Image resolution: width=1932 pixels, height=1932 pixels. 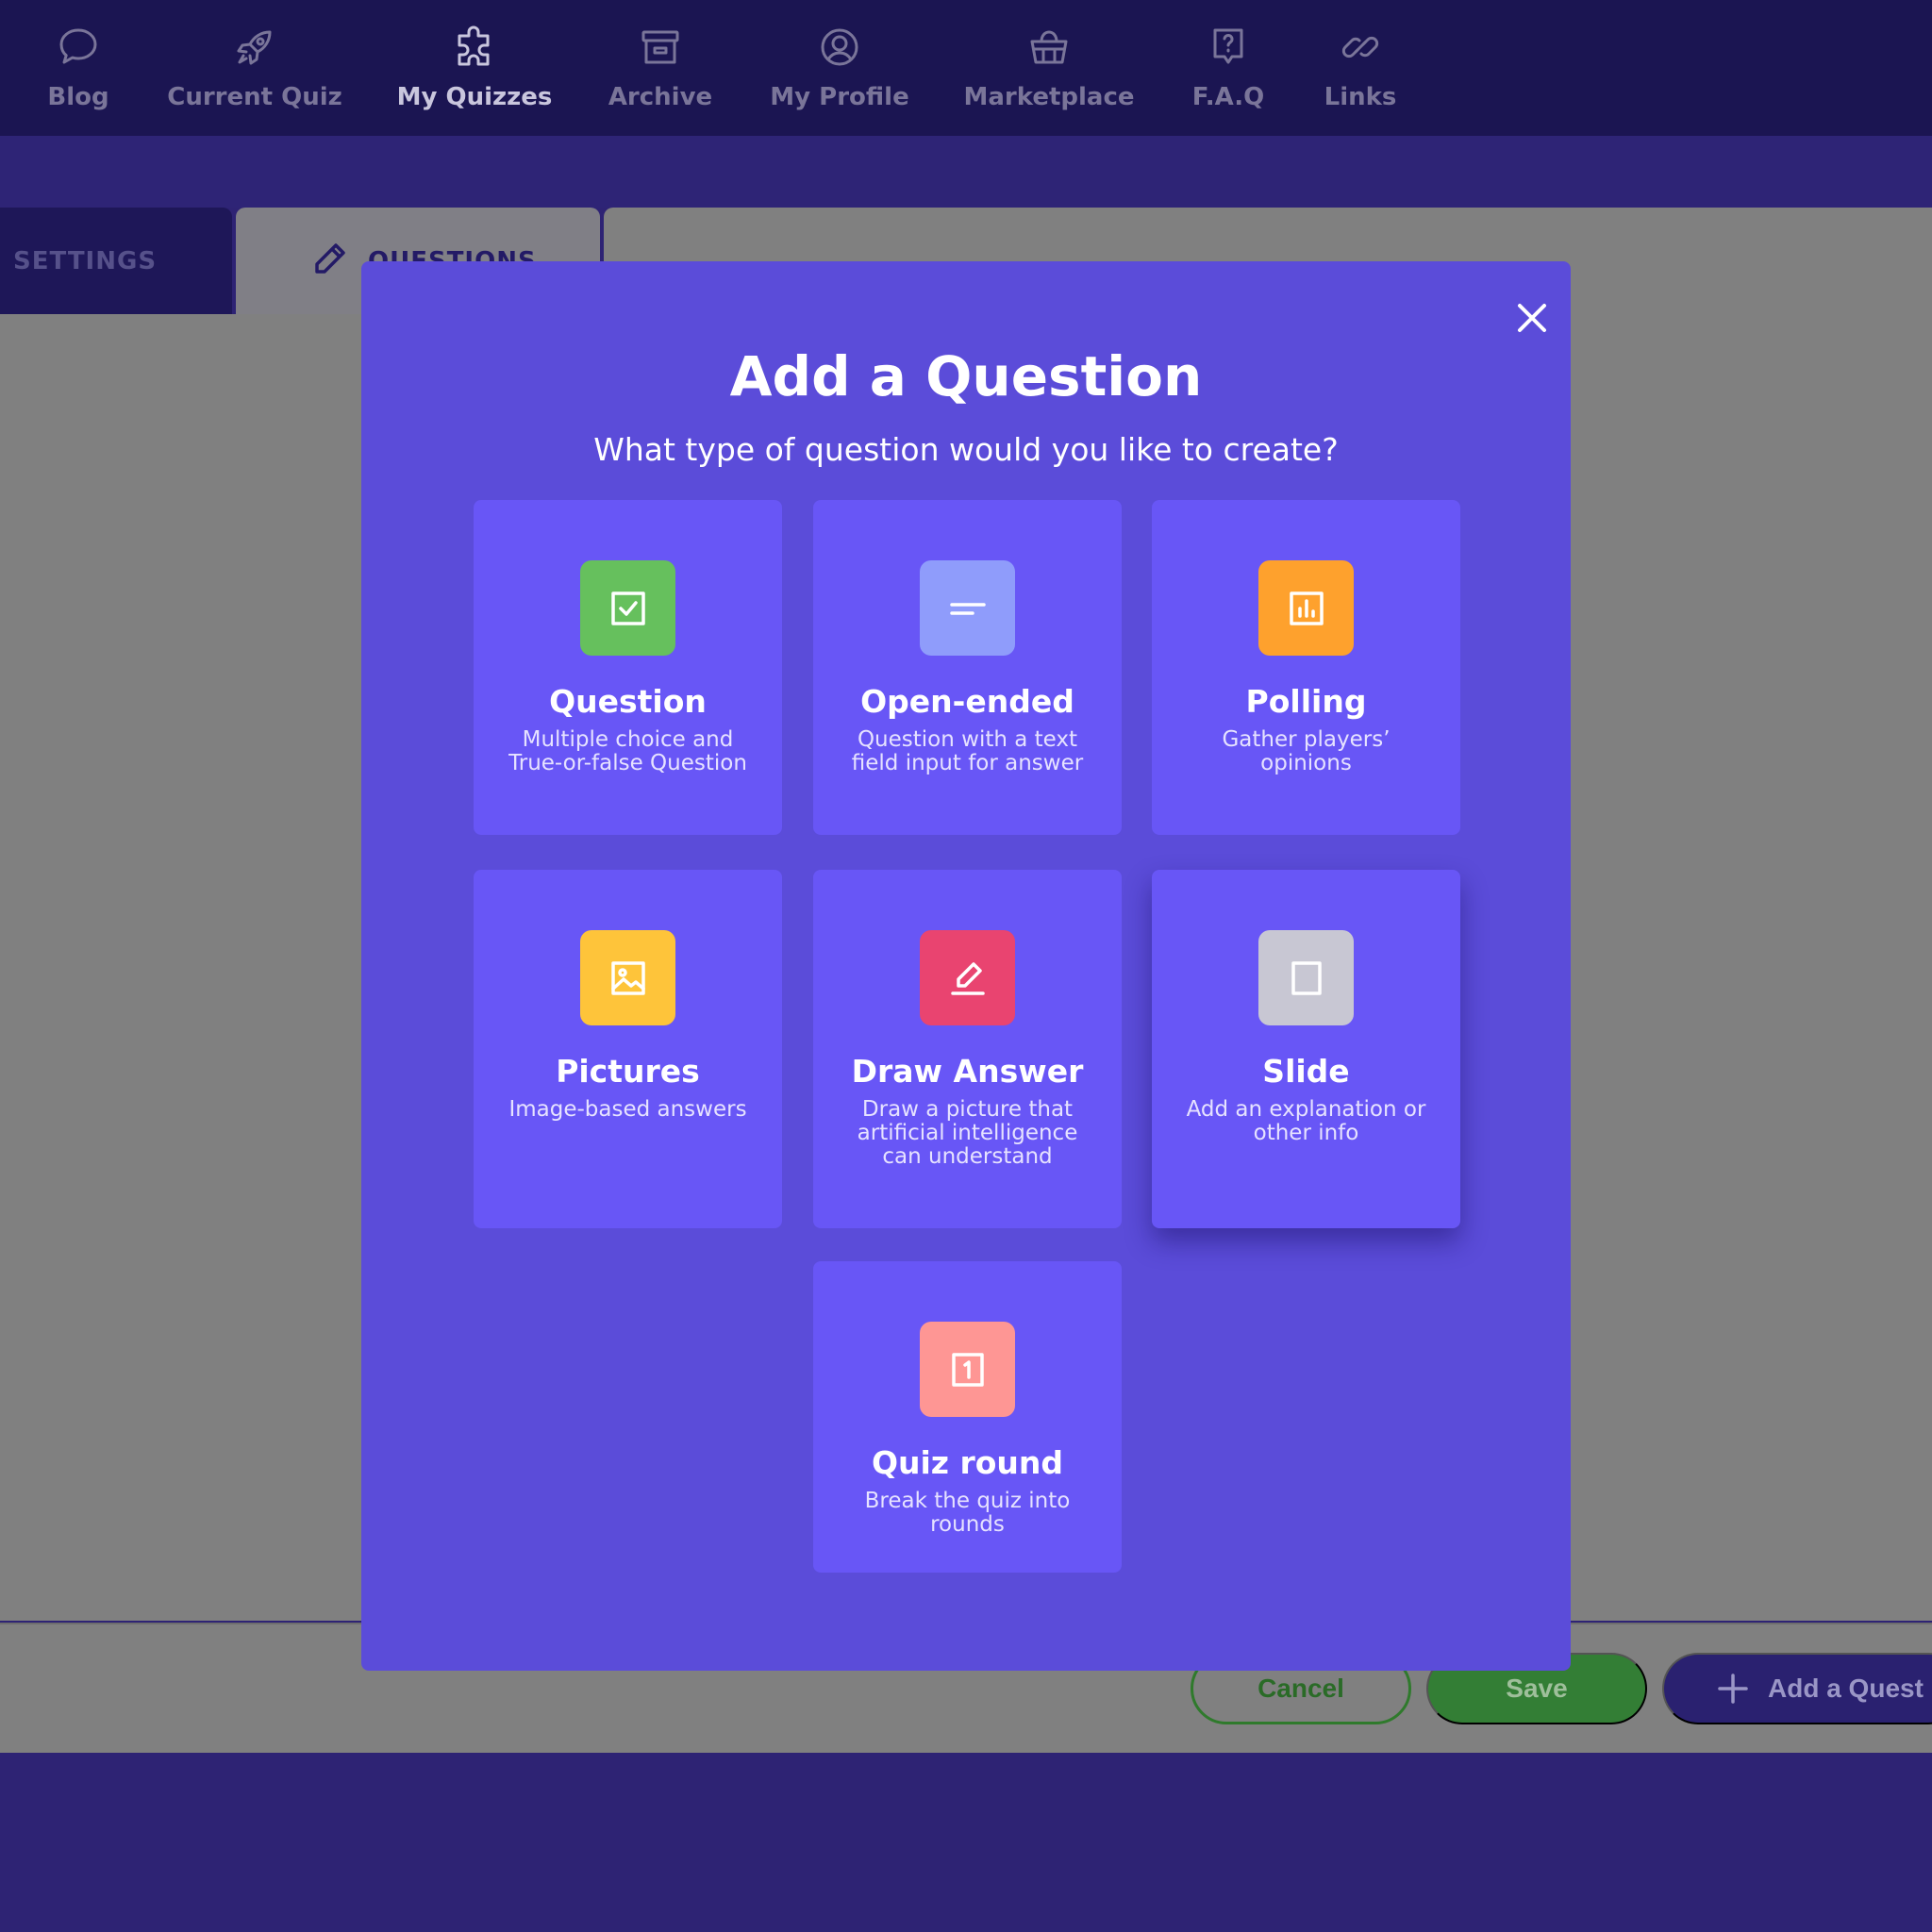 What do you see at coordinates (255, 72) in the screenshot?
I see `nav-item-current-quiz: Current Quiz` at bounding box center [255, 72].